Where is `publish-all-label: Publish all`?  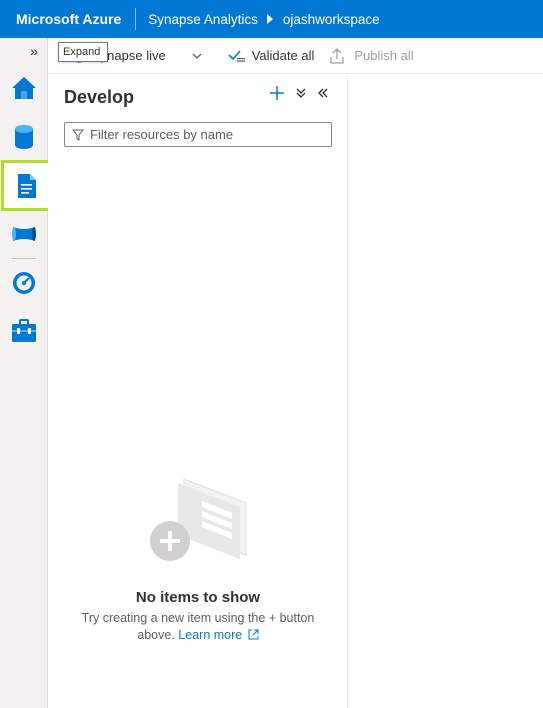 publish-all-label: Publish all is located at coordinates (384, 55).